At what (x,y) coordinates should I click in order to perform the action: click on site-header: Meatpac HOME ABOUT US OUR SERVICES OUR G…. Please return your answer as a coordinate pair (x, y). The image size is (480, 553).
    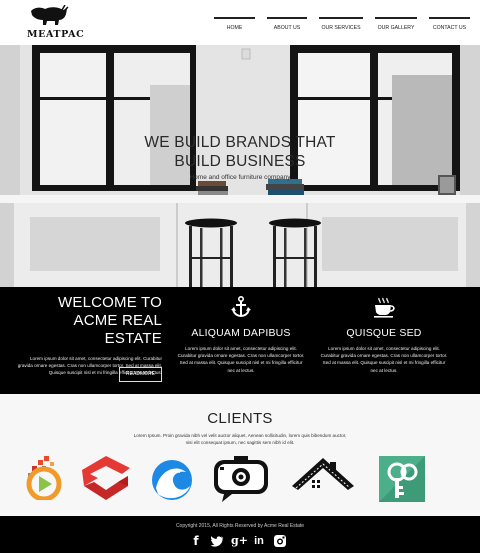
    Looking at the image, I should click on (240, 22).